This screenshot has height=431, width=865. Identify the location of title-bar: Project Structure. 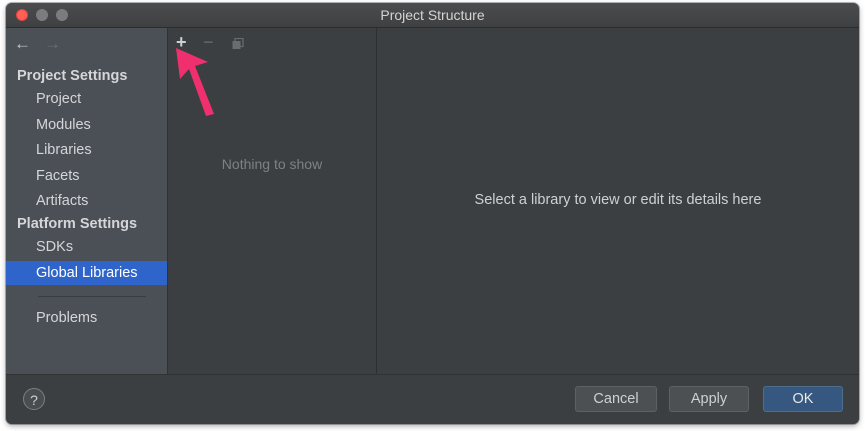
(432, 15).